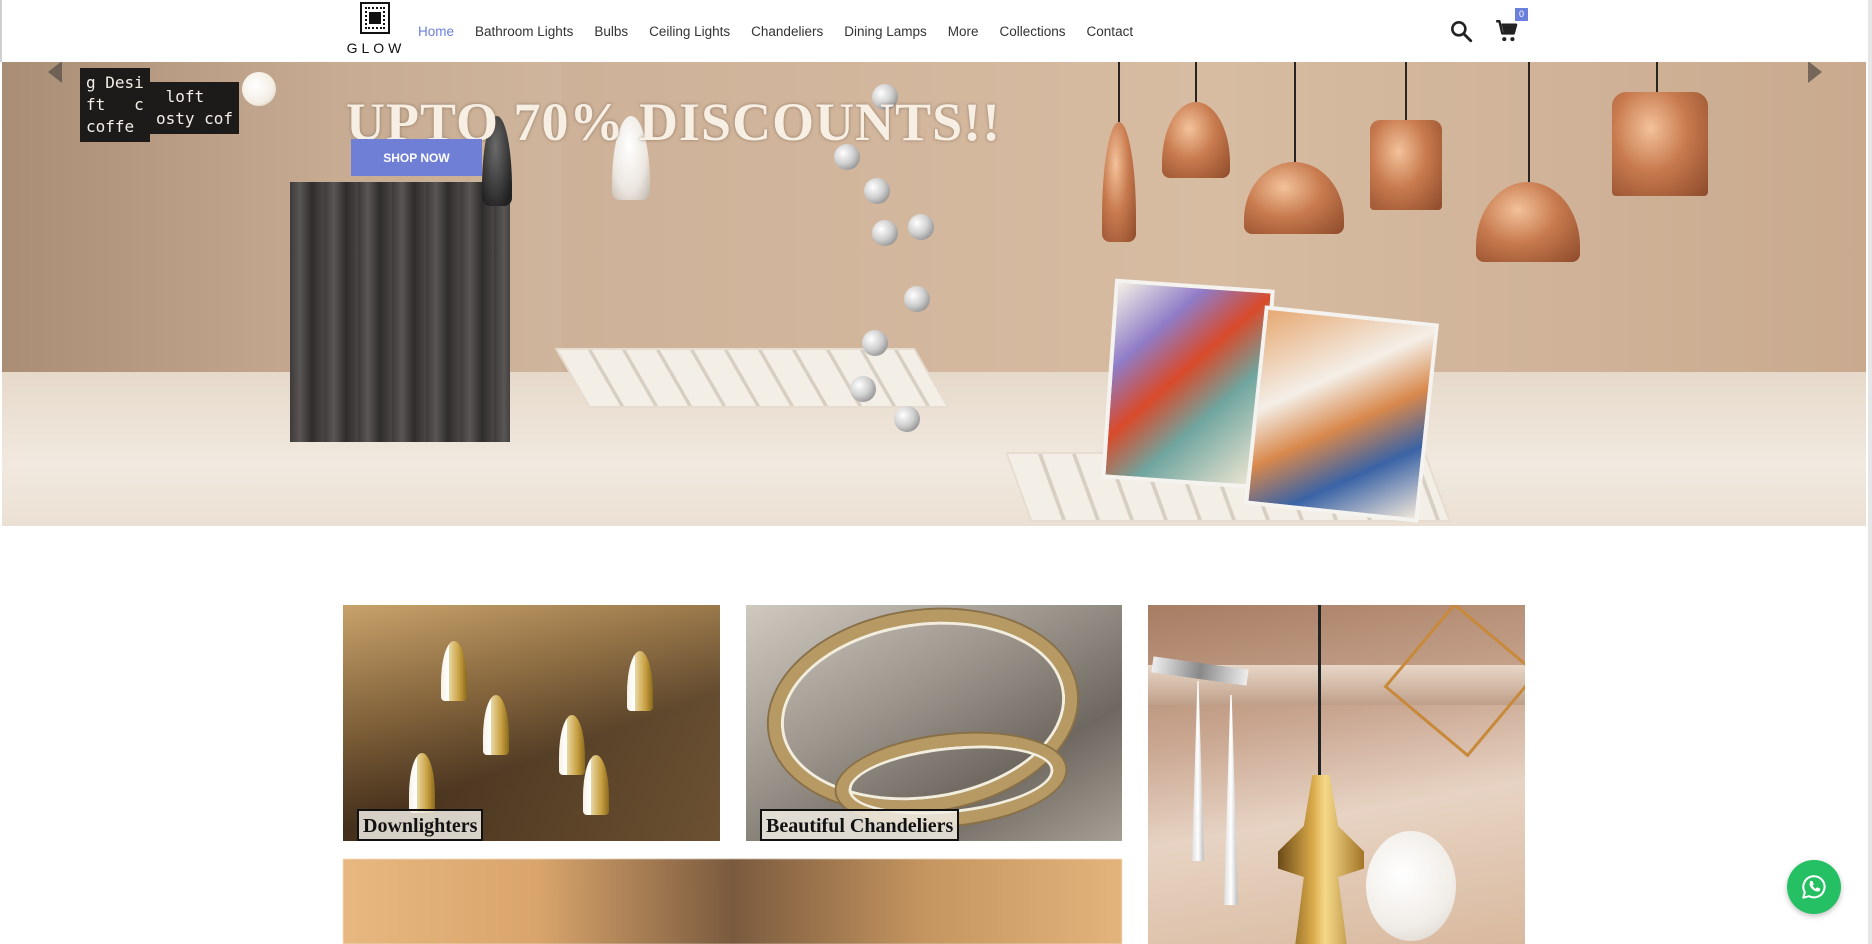 Image resolution: width=1872 pixels, height=944 pixels. Describe the element at coordinates (1411, 886) in the screenshot. I see `tile-white-disc-lamp` at that location.